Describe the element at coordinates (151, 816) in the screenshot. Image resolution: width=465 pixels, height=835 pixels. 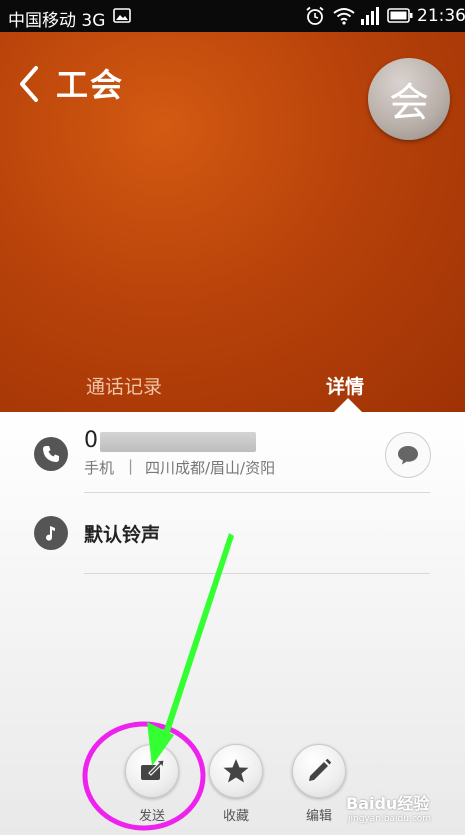
I see `send-label: 发送` at that location.